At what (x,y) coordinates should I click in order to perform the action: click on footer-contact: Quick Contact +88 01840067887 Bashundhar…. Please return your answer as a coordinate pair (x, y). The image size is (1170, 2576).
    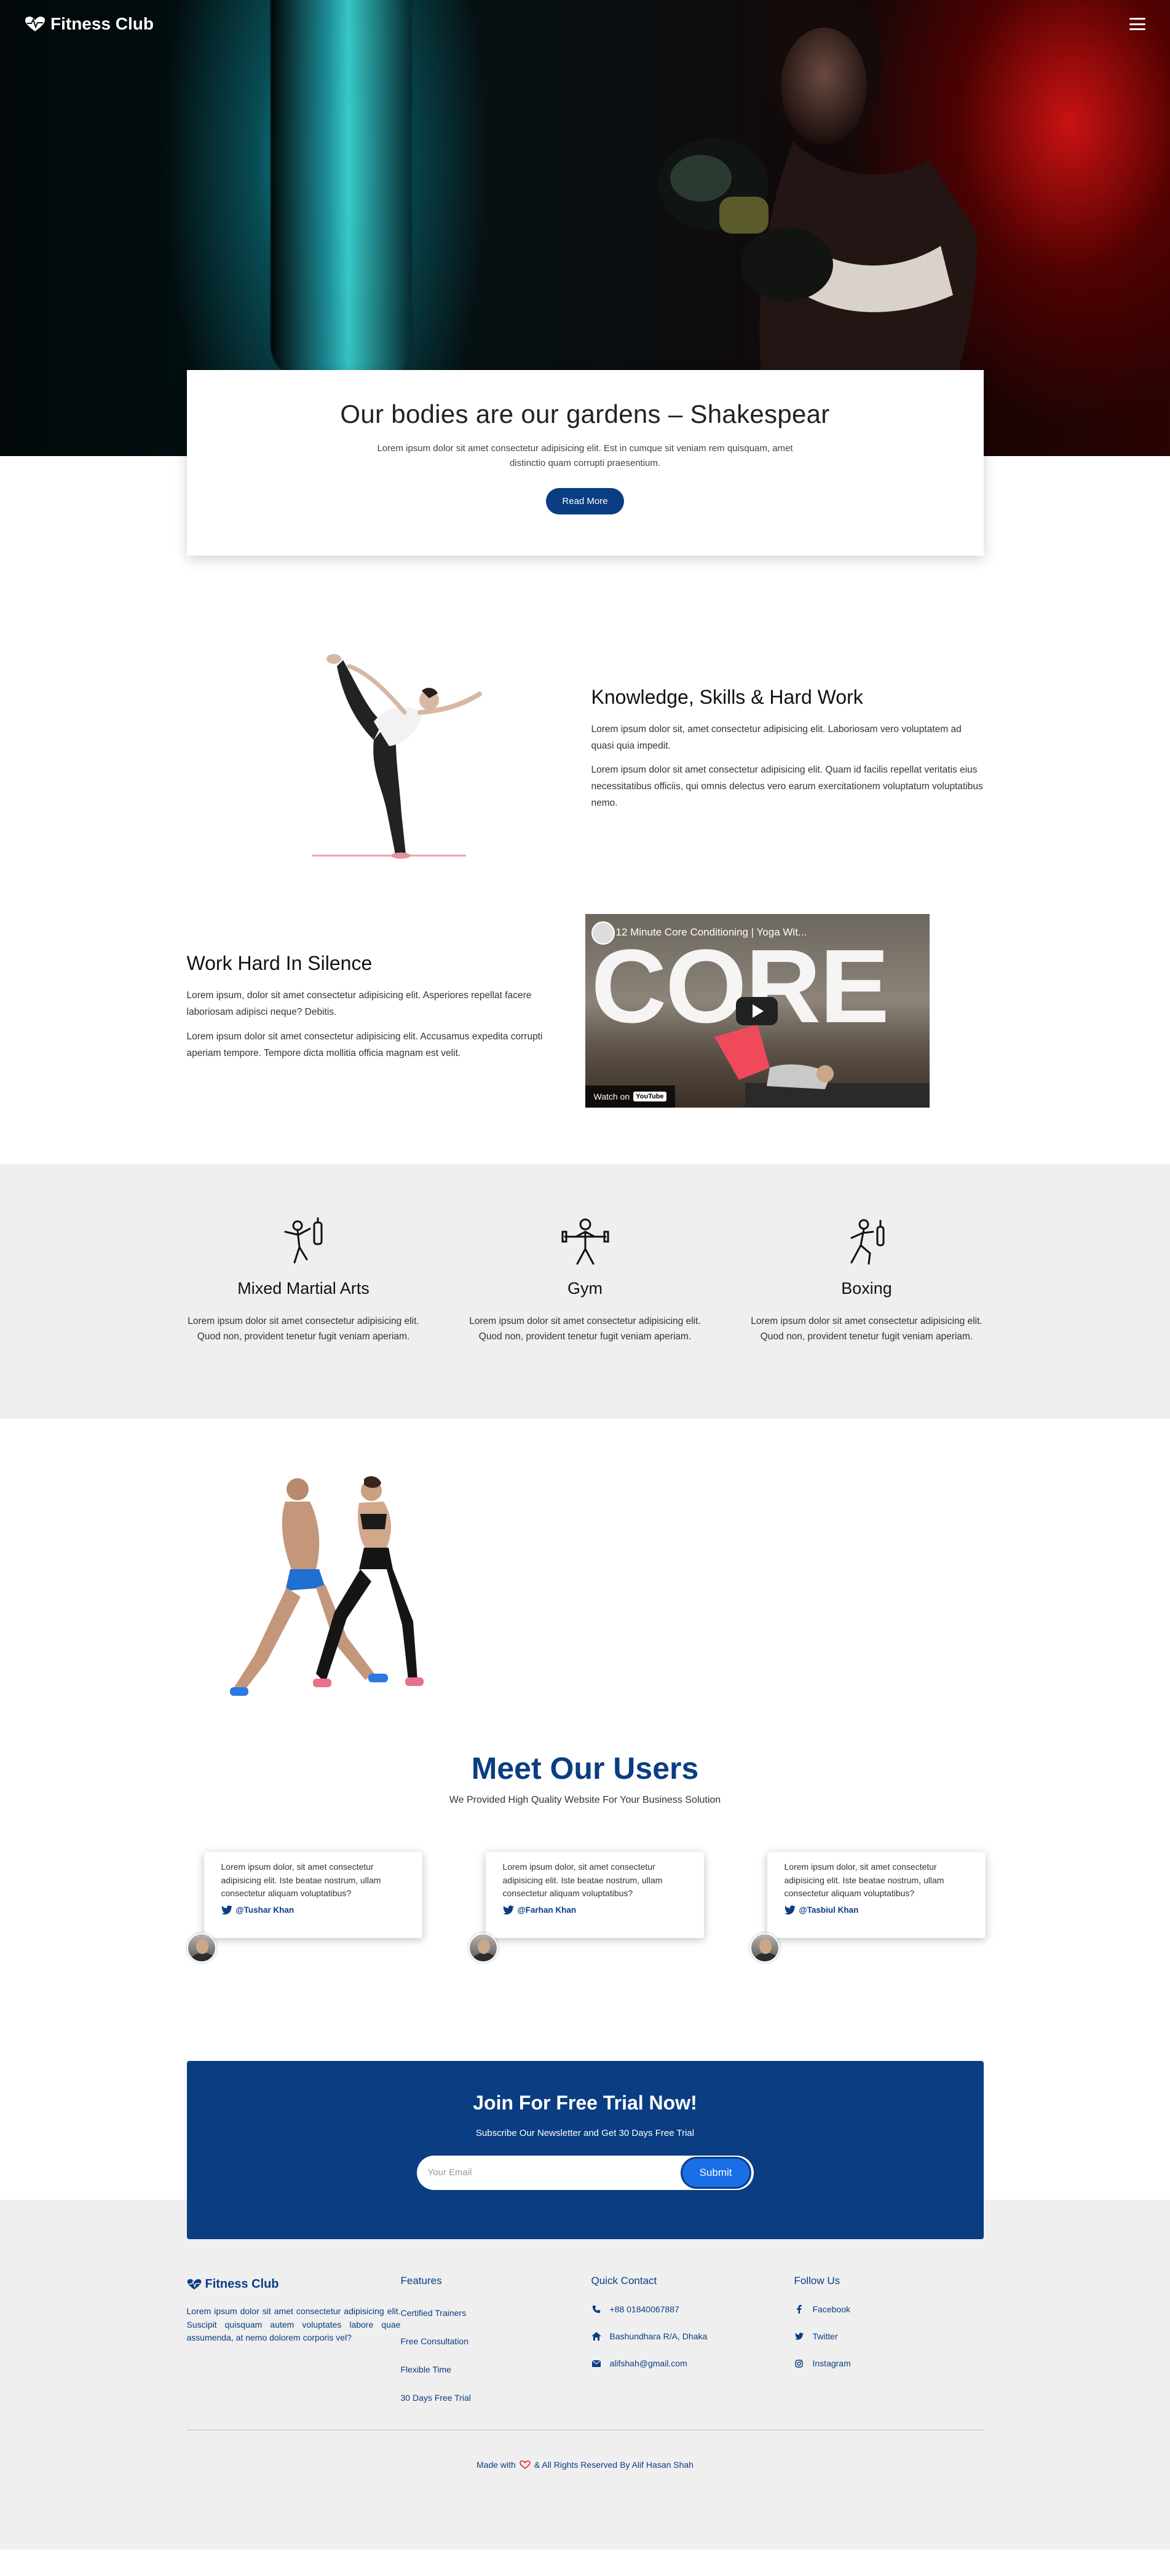
    Looking at the image, I should click on (692, 2339).